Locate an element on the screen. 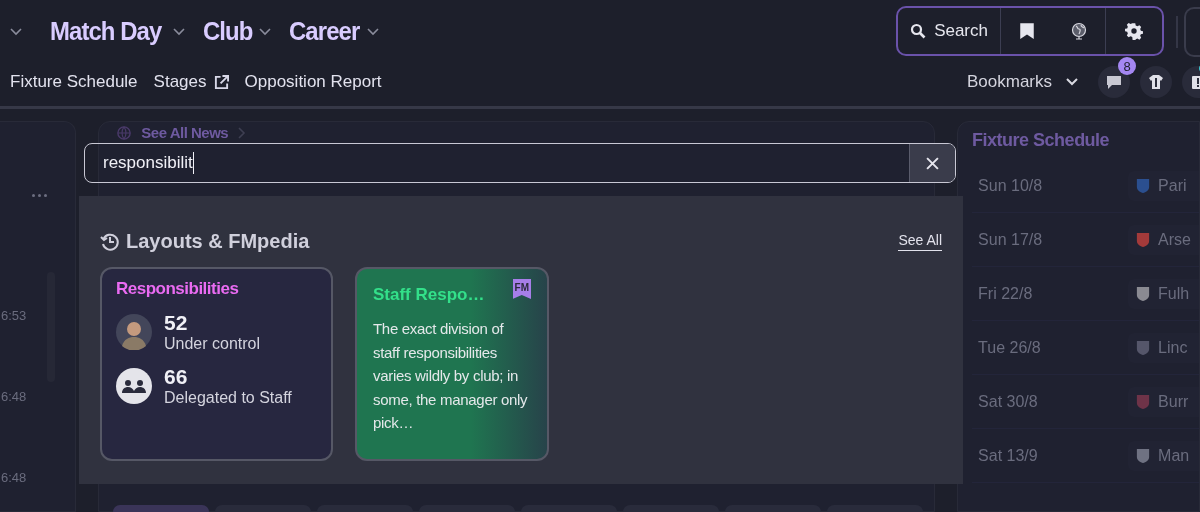 The height and width of the screenshot is (512, 1200). shirt-icon is located at coordinates (1156, 82).